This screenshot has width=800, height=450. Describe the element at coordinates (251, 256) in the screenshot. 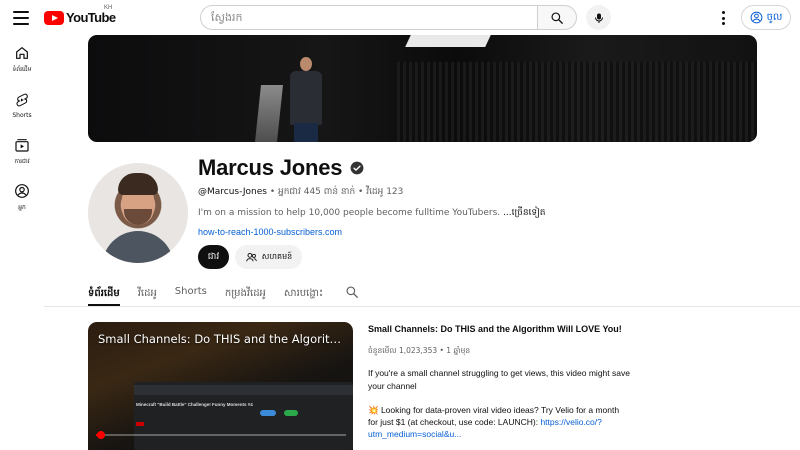

I see `community-icon` at that location.